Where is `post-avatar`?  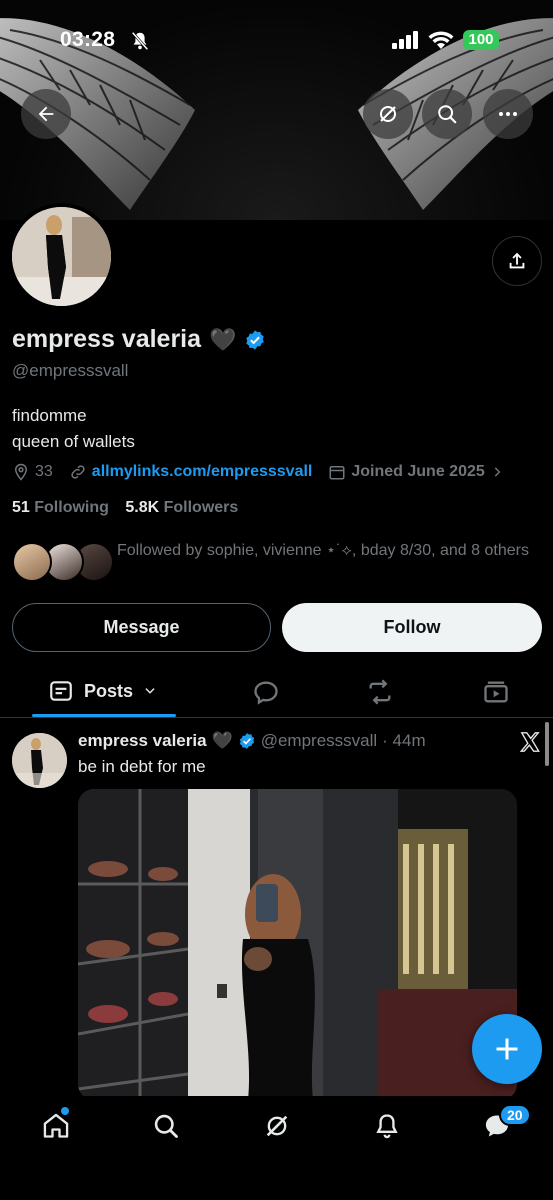
post-avatar is located at coordinates (39, 760).